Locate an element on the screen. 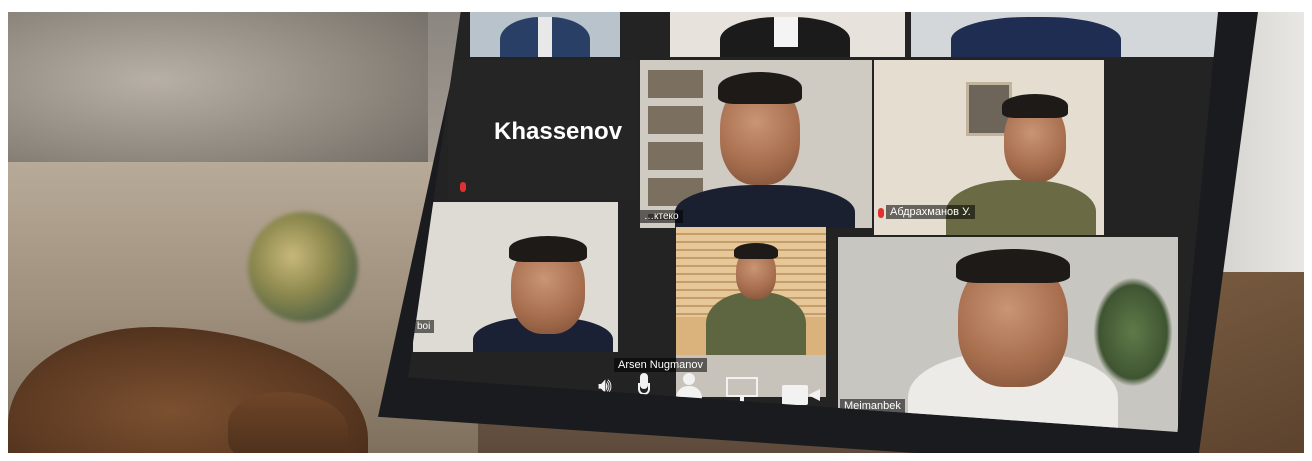 The width and height of the screenshot is (1312, 461). plant is located at coordinates (1133, 332).